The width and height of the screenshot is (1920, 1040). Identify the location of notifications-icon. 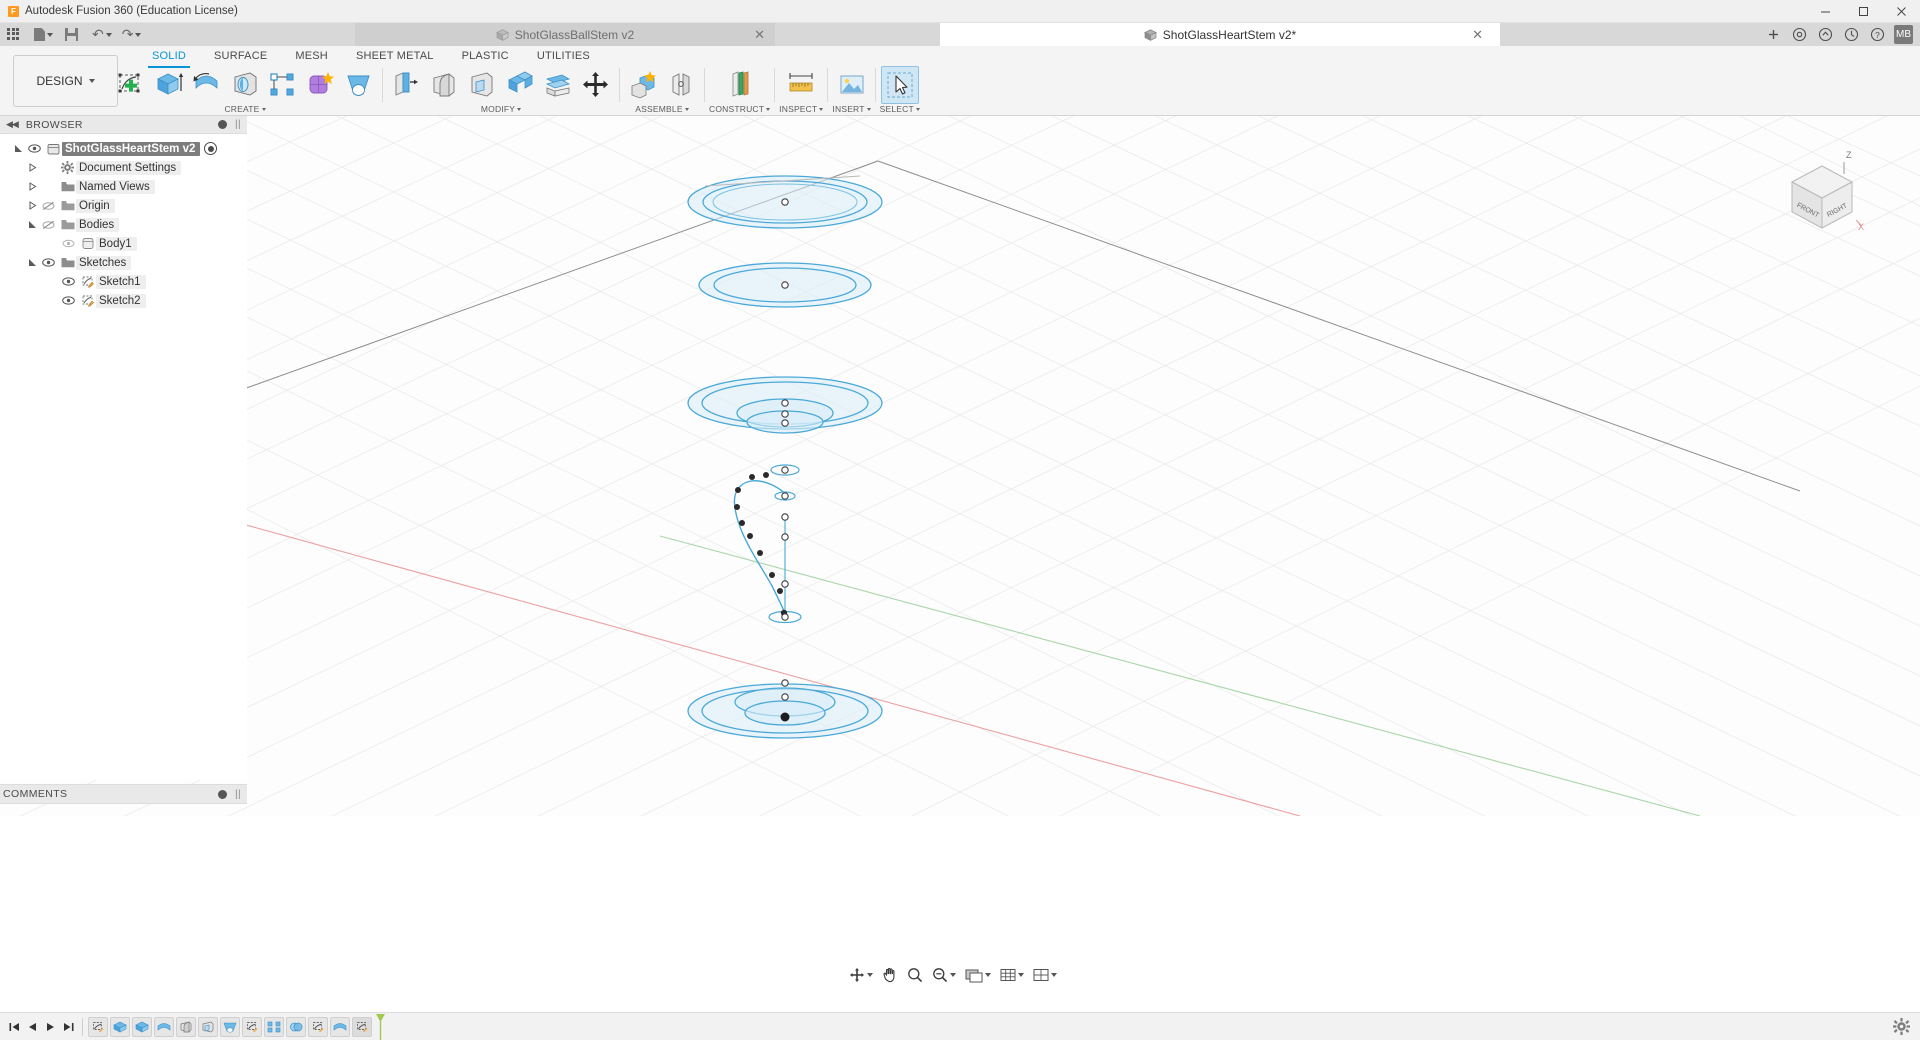
(1825, 34).